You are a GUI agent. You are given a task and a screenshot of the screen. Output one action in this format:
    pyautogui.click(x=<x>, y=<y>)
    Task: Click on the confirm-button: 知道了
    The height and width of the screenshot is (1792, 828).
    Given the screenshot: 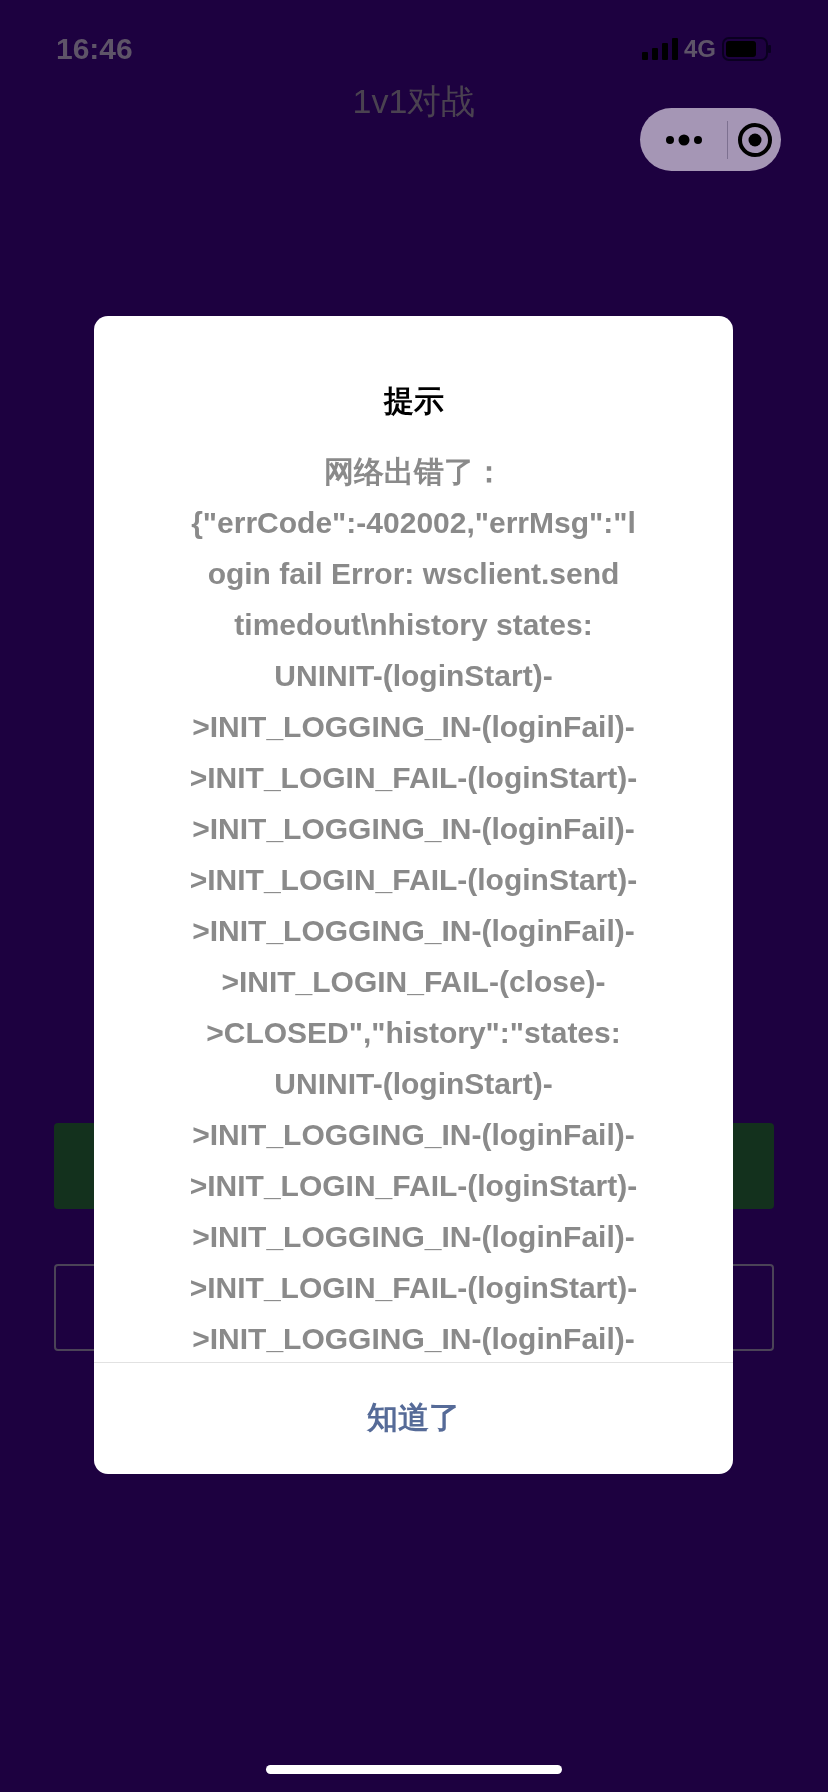 What is the action you would take?
    pyautogui.click(x=413, y=1418)
    